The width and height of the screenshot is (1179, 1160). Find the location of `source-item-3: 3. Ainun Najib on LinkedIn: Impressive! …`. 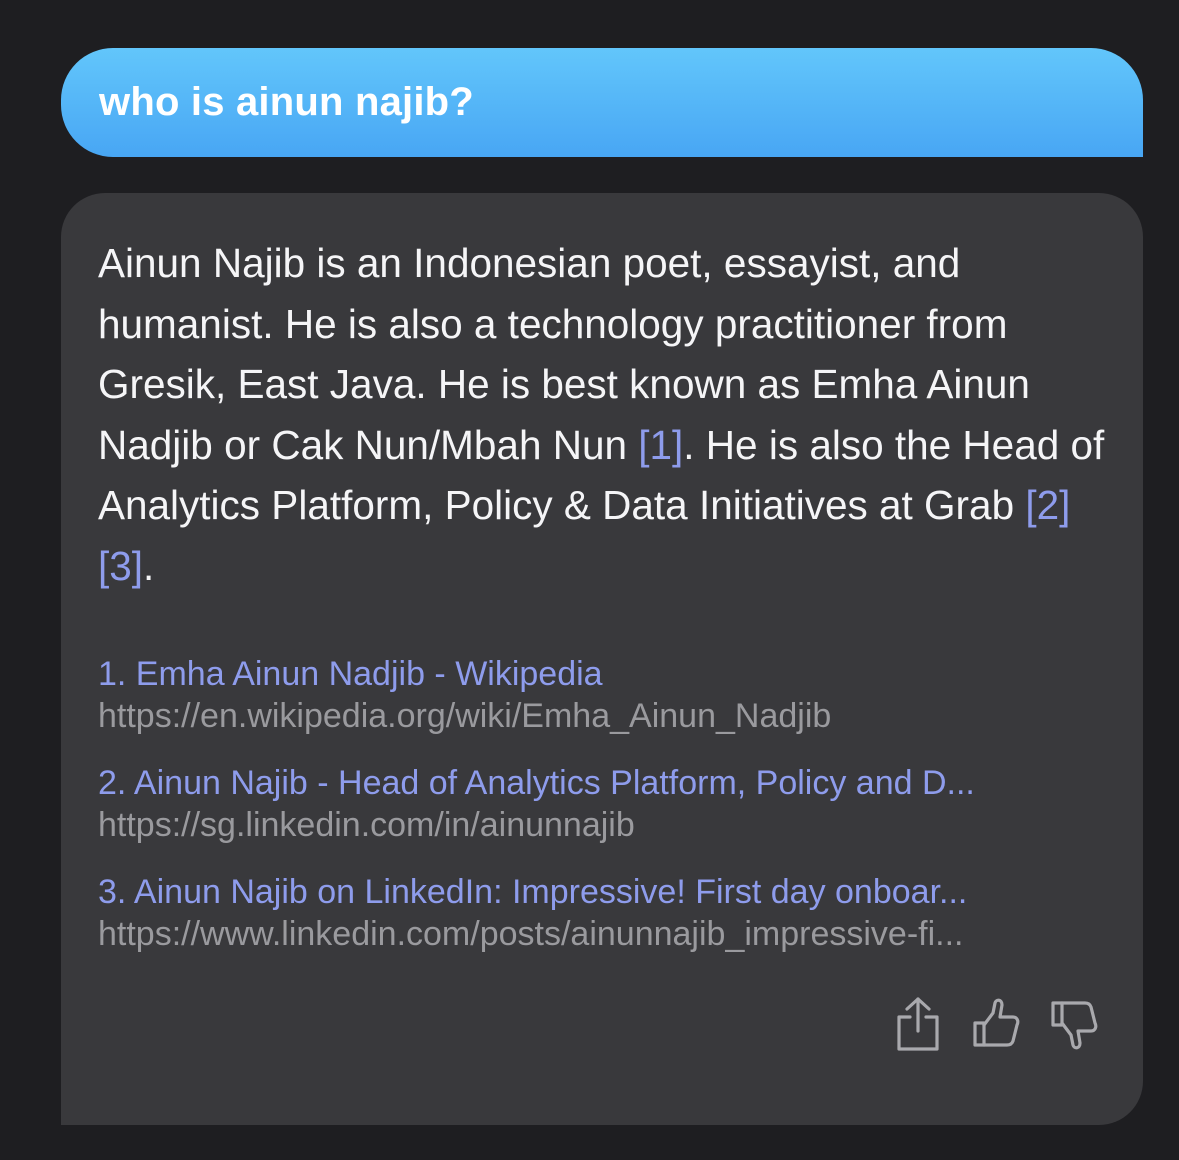

source-item-3: 3. Ainun Najib on LinkedIn: Impressive! … is located at coordinates (601, 913).